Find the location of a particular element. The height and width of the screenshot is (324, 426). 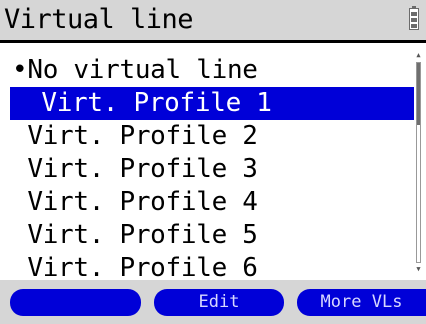

battery-icon is located at coordinates (414, 18).